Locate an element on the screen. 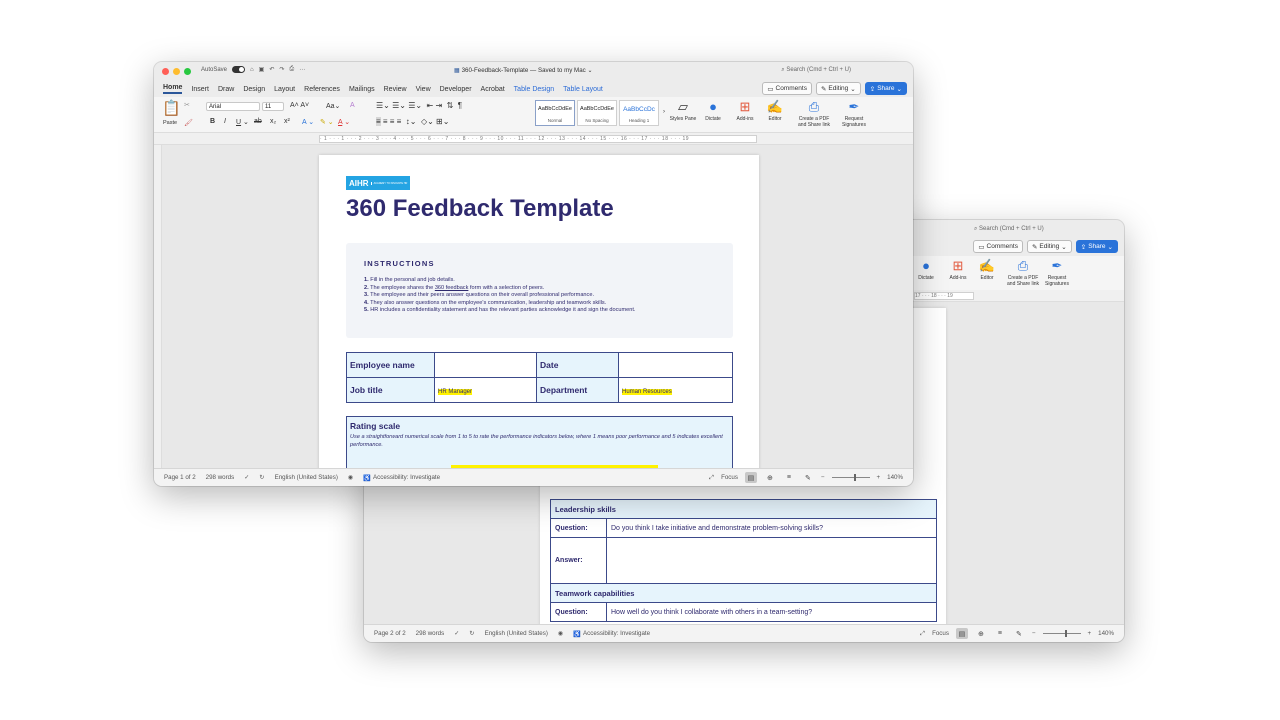  strikethrough-button: ab is located at coordinates (258, 121).